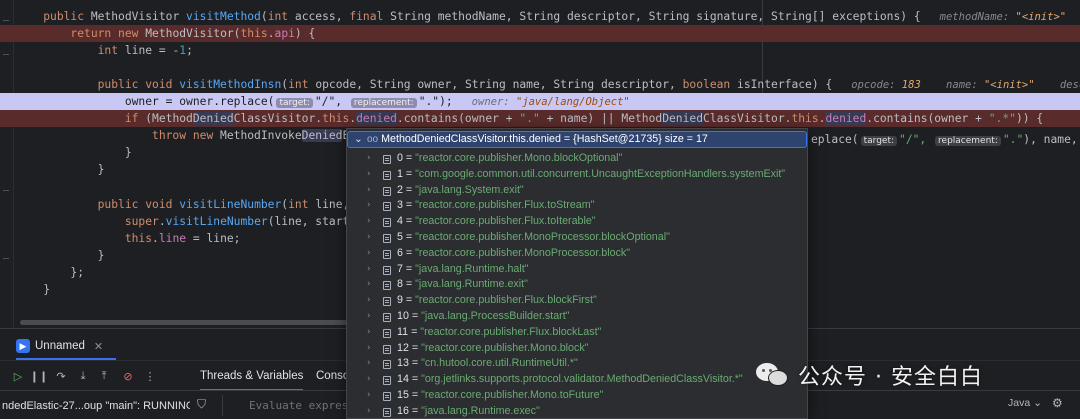  I want to click on tab-threads-variables: Threads & Variables, so click(252, 380).